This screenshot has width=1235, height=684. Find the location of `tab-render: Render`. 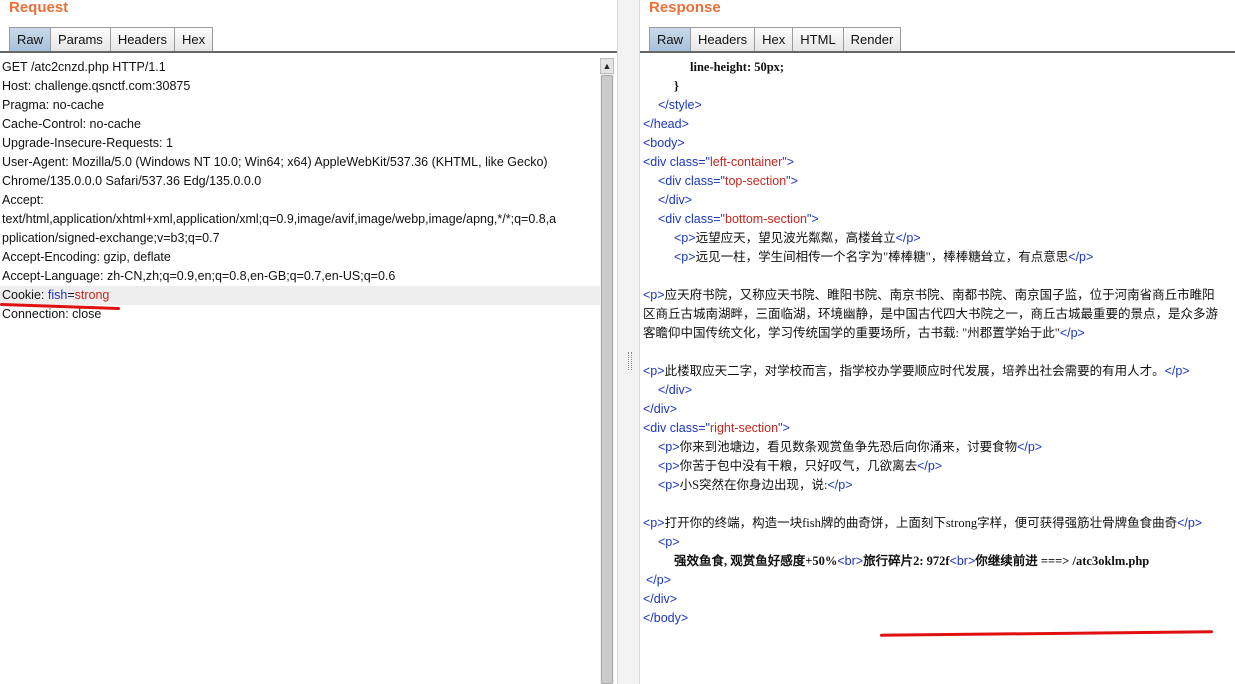

tab-render: Render is located at coordinates (872, 39).